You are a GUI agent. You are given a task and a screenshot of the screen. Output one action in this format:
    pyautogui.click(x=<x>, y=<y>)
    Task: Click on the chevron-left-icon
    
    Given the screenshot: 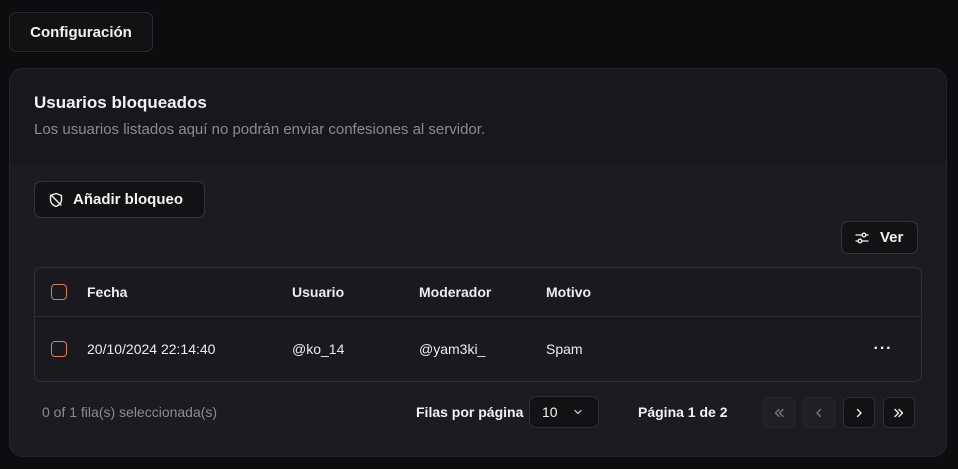 What is the action you would take?
    pyautogui.click(x=819, y=412)
    